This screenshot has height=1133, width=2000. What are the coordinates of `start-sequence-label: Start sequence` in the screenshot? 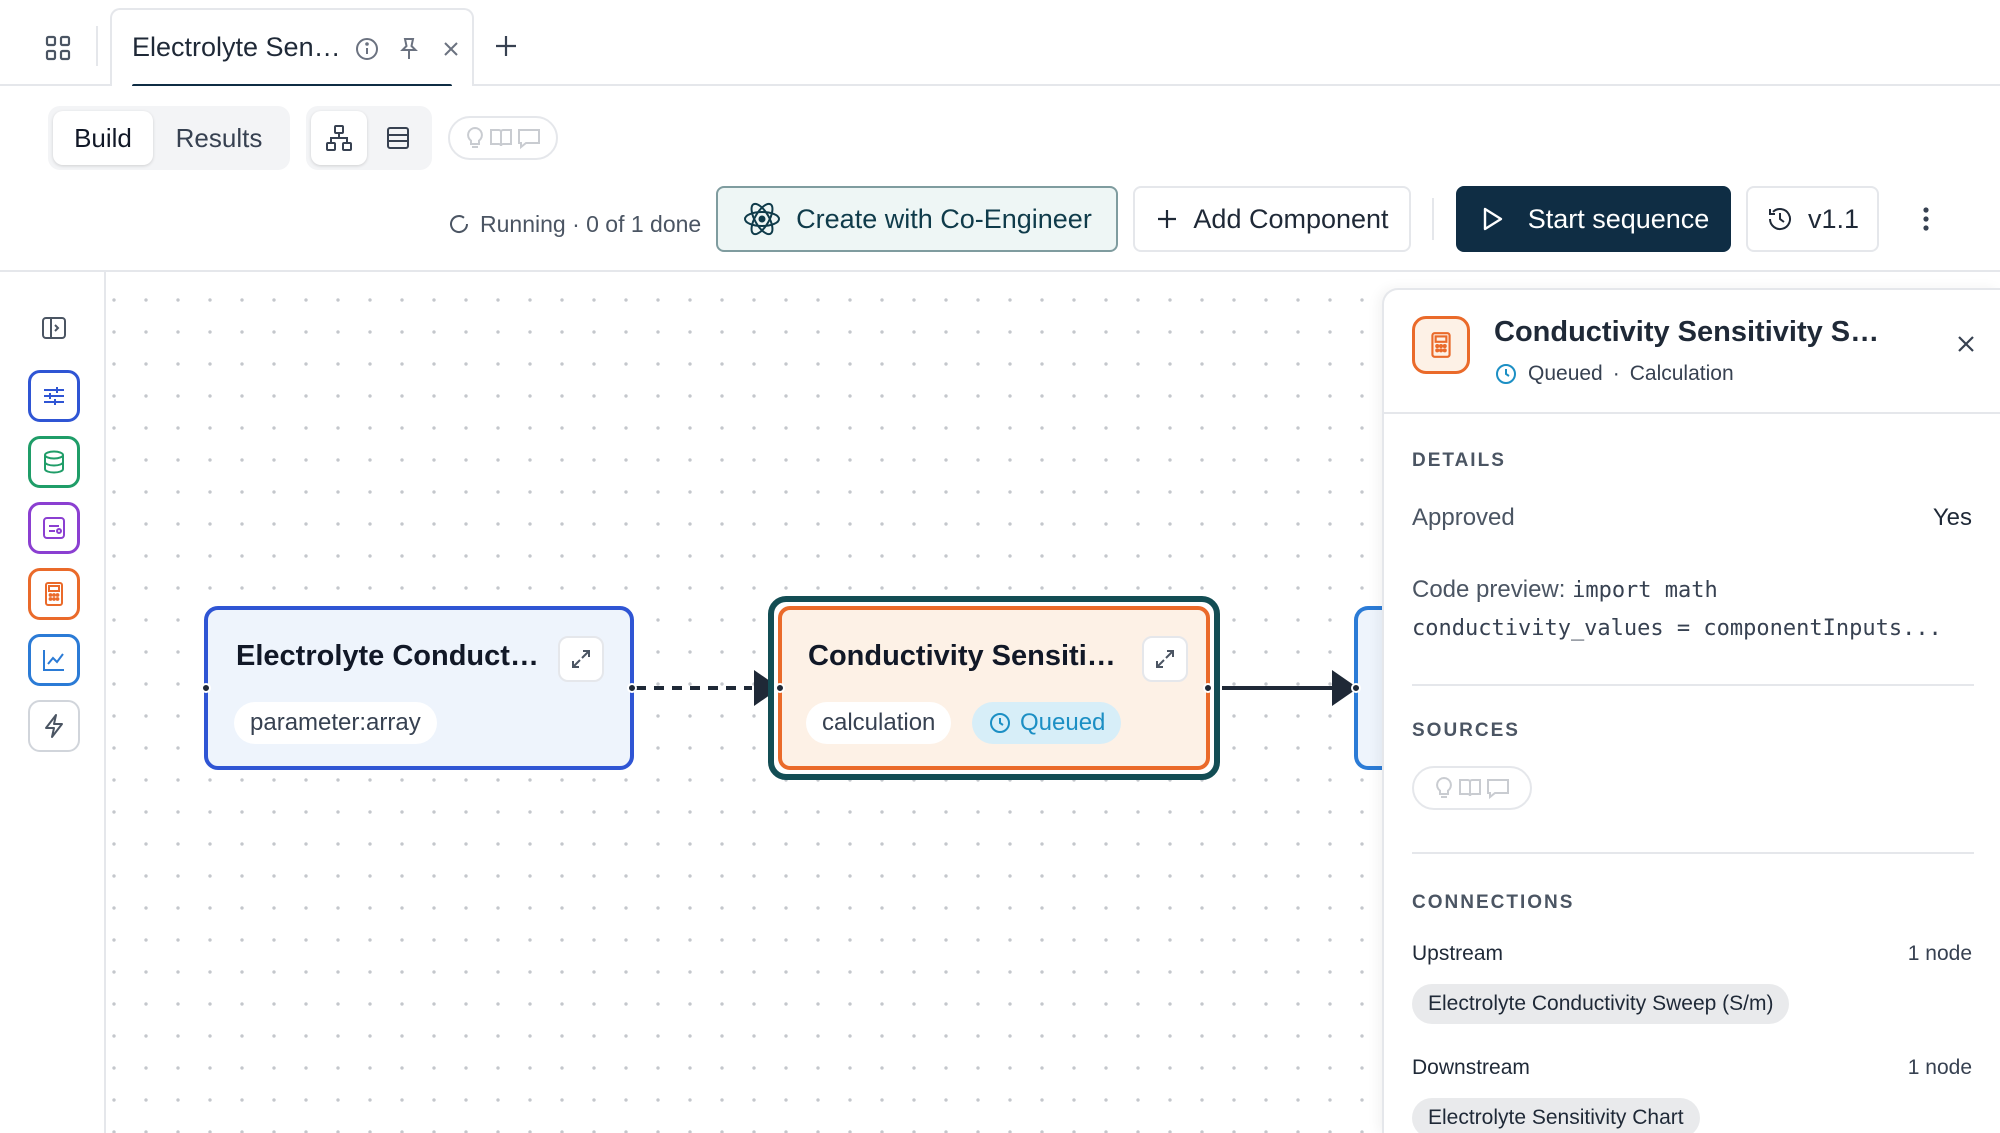 It's located at (1618, 218).